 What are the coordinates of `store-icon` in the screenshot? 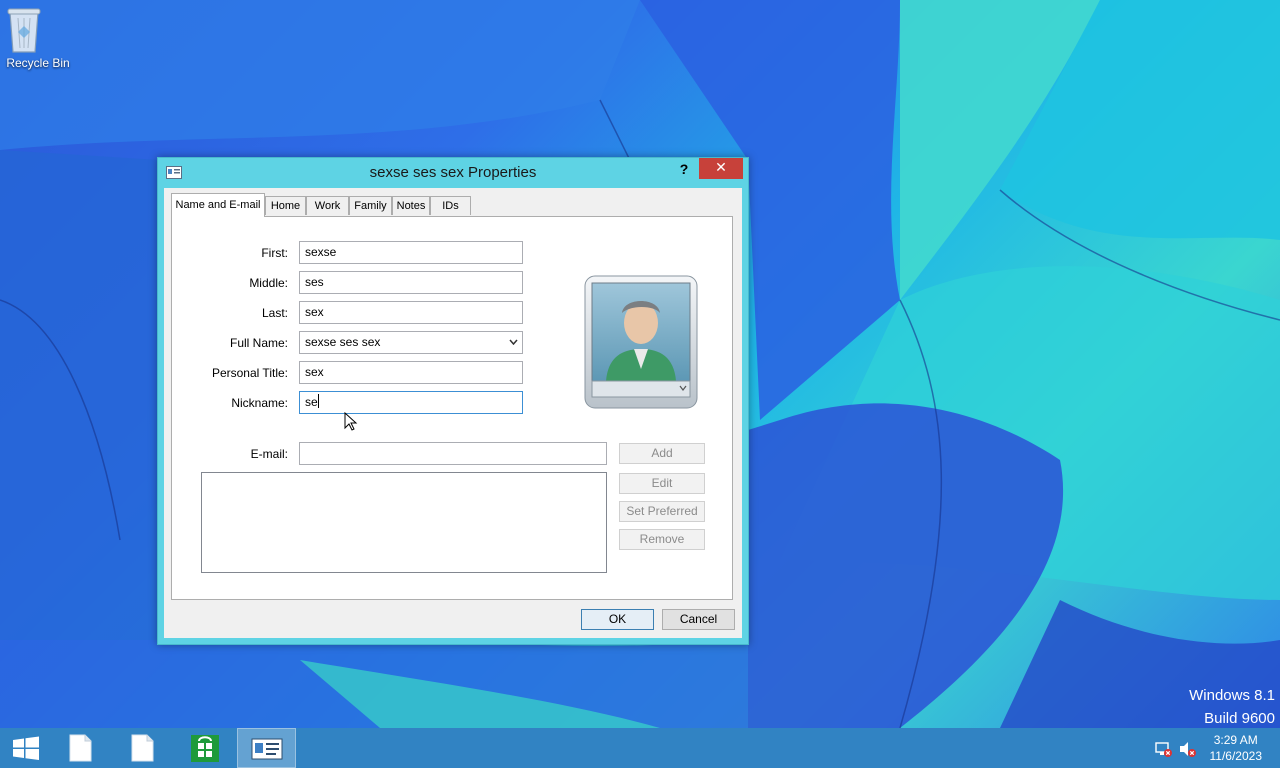 It's located at (205, 748).